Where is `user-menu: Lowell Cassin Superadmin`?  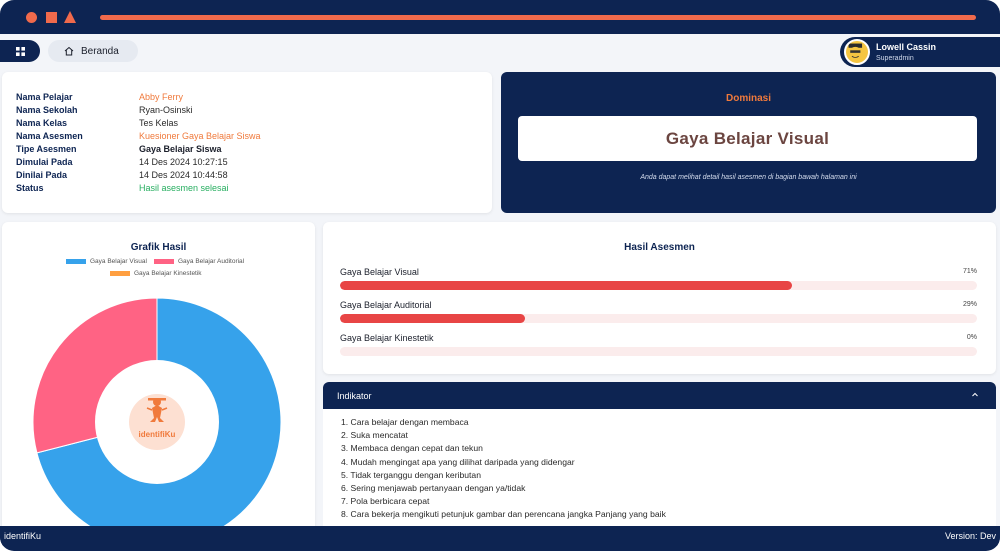
user-menu: Lowell Cassin Superadmin is located at coordinates (920, 52).